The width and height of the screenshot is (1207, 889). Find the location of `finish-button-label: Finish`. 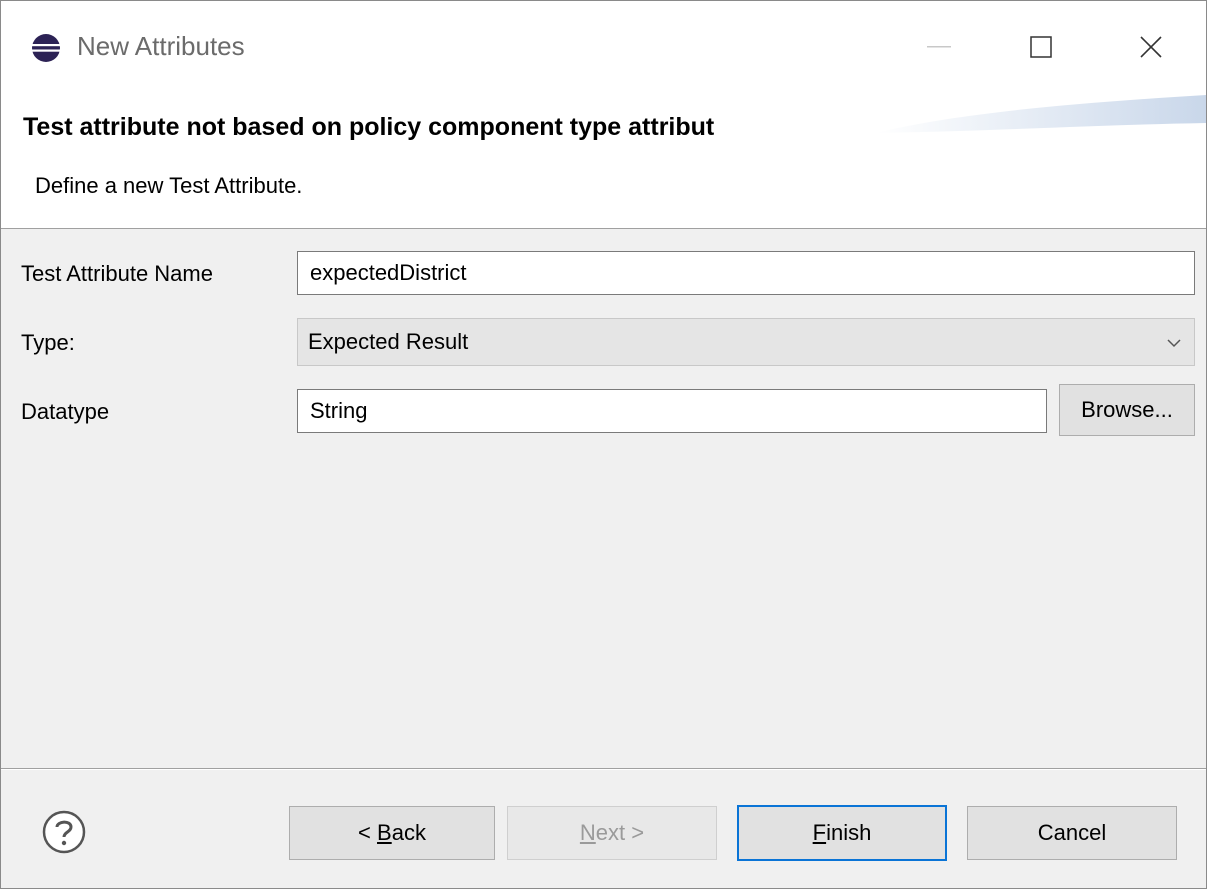

finish-button-label: Finish is located at coordinates (842, 832).